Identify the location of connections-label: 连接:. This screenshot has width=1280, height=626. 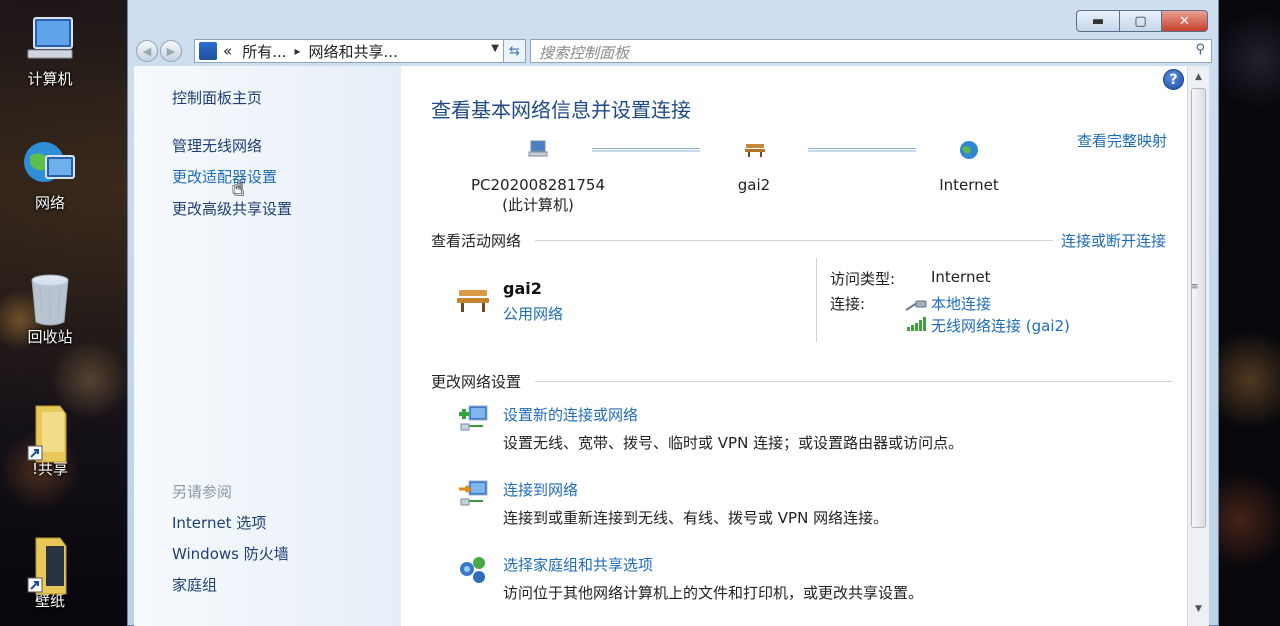
(848, 304).